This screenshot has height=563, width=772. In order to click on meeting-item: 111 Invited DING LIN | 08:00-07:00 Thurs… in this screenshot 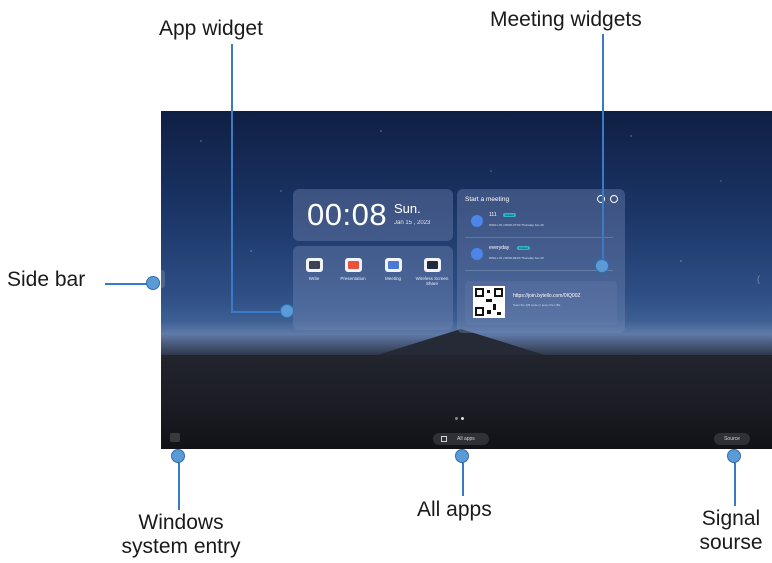, I will do `click(539, 223)`.